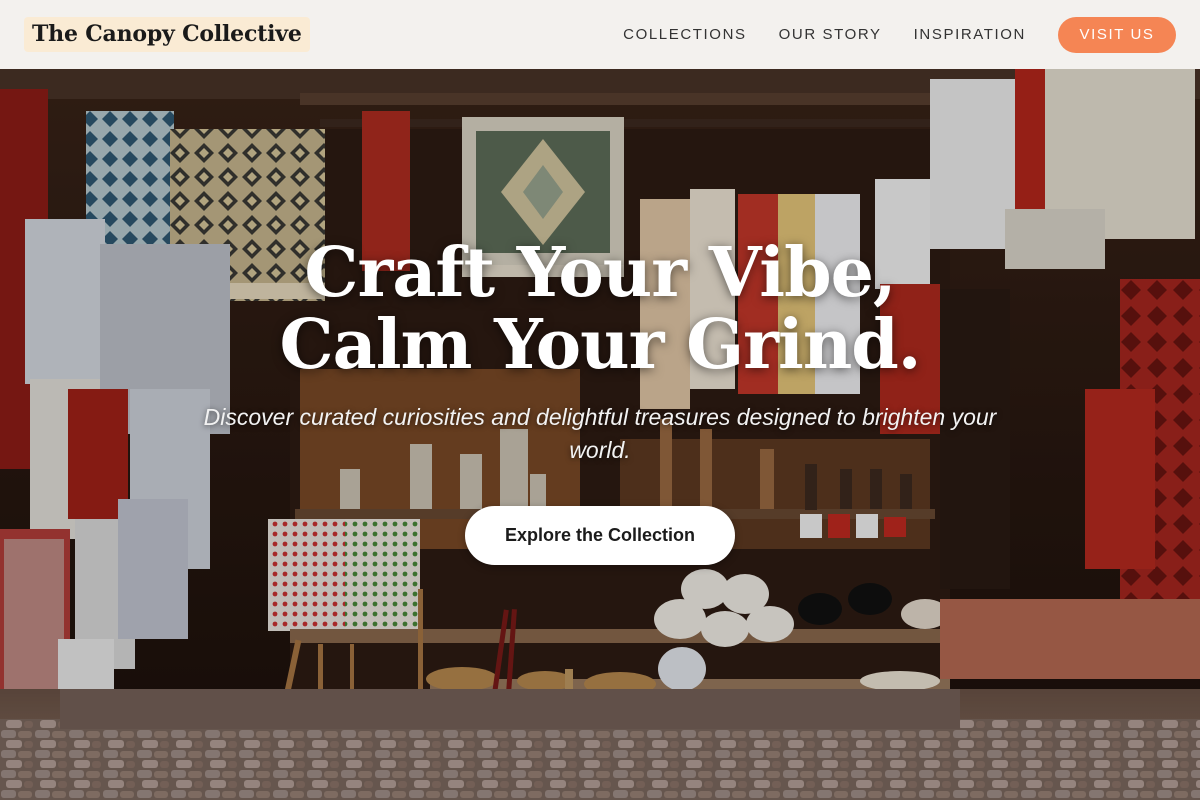 Image resolution: width=1200 pixels, height=800 pixels. What do you see at coordinates (1117, 34) in the screenshot?
I see `visit-us-button: VISIT US` at bounding box center [1117, 34].